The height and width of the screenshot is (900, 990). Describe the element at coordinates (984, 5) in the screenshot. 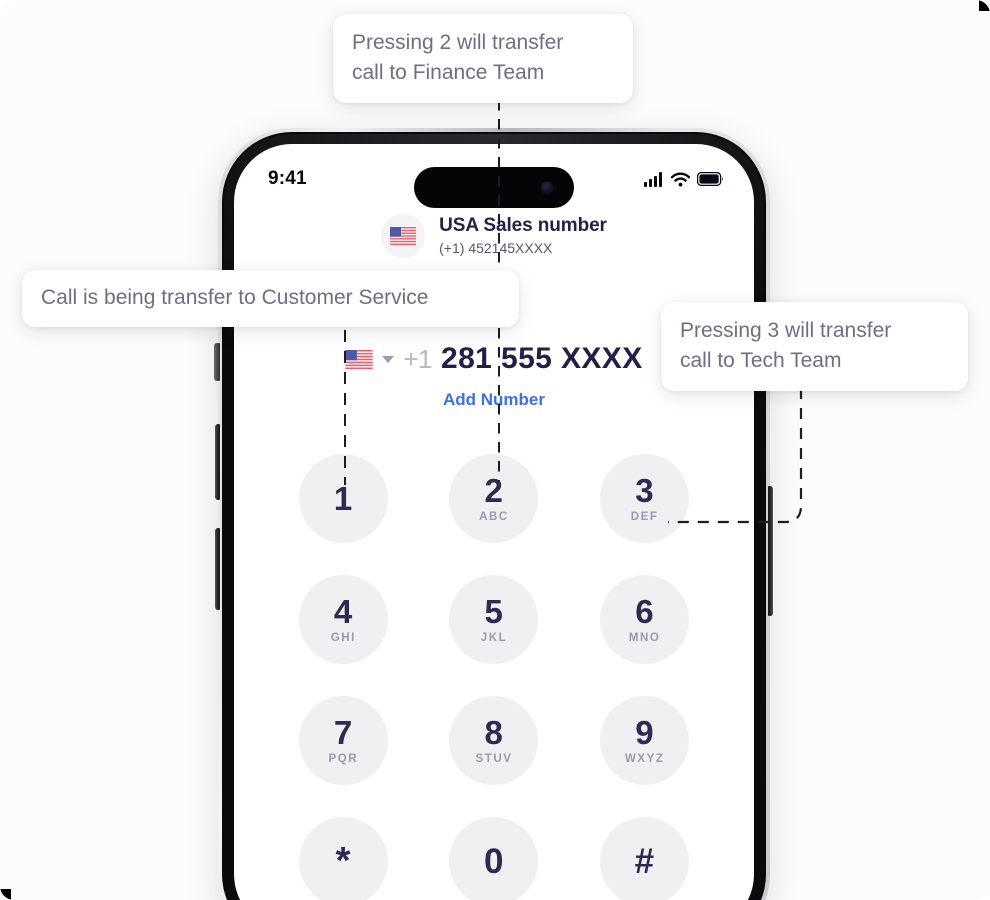

I see `corner-marker-top-right` at that location.